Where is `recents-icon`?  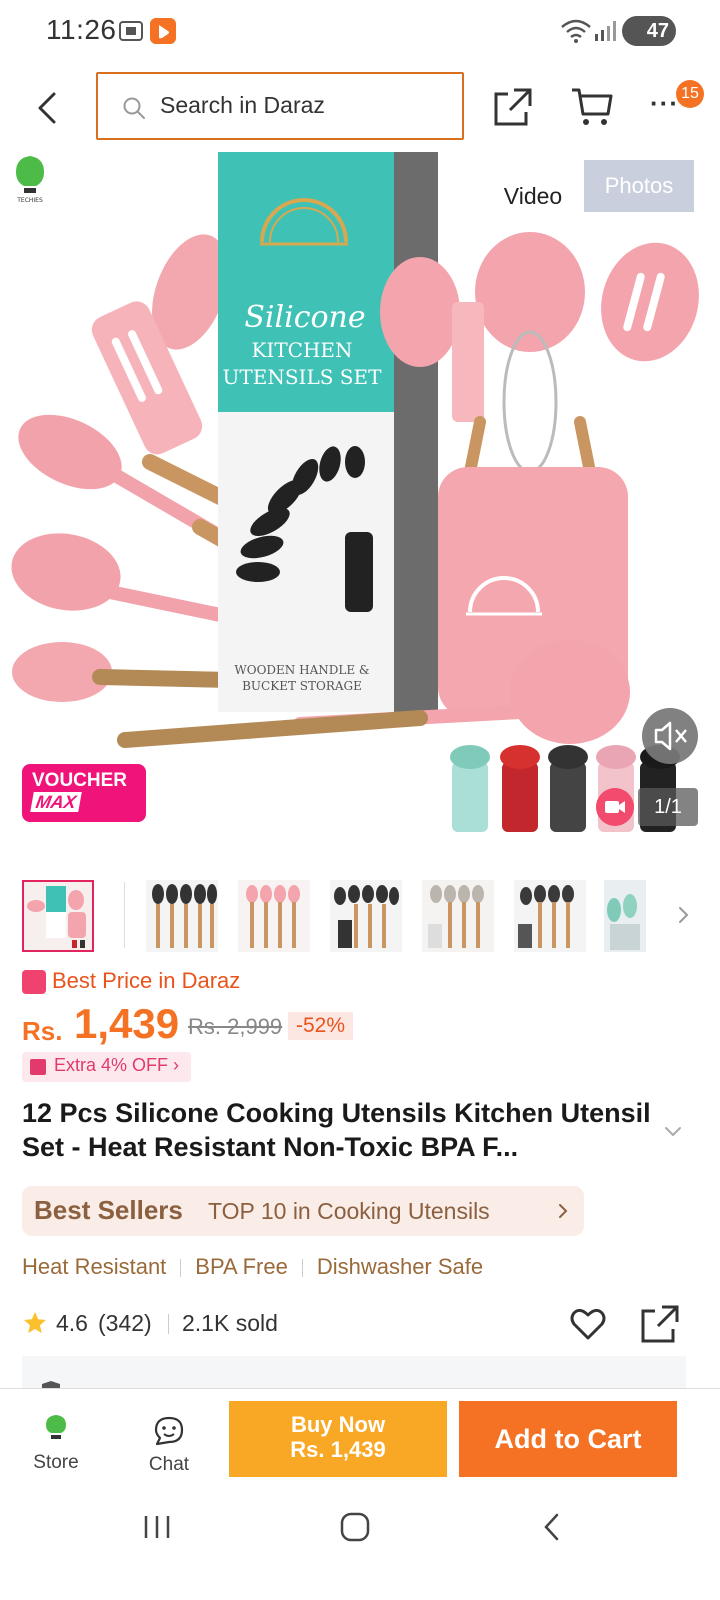 recents-icon is located at coordinates (157, 1527).